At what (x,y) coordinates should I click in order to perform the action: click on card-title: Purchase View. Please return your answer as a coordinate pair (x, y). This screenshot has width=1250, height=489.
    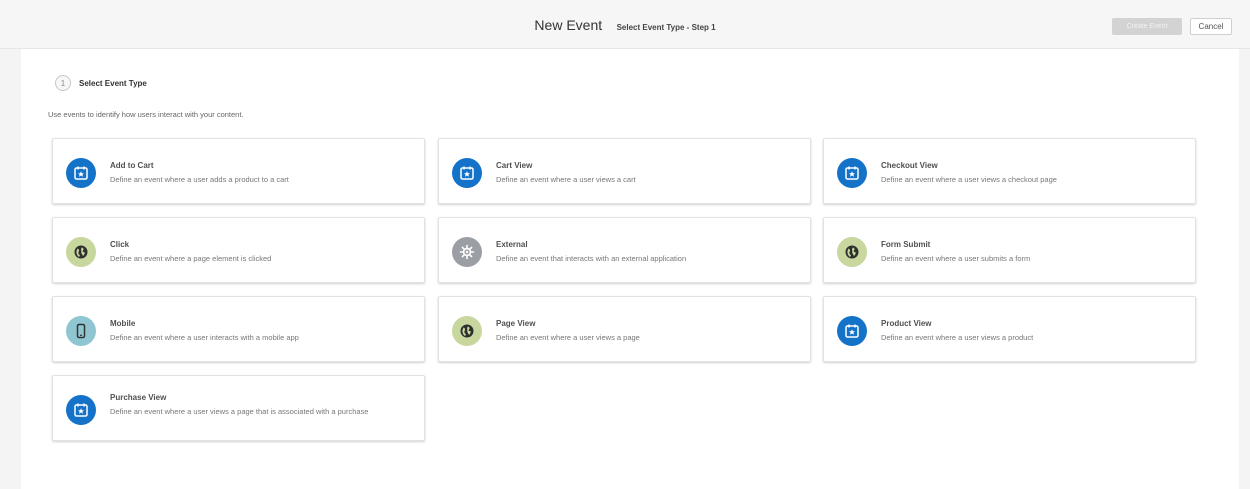
    Looking at the image, I should click on (138, 397).